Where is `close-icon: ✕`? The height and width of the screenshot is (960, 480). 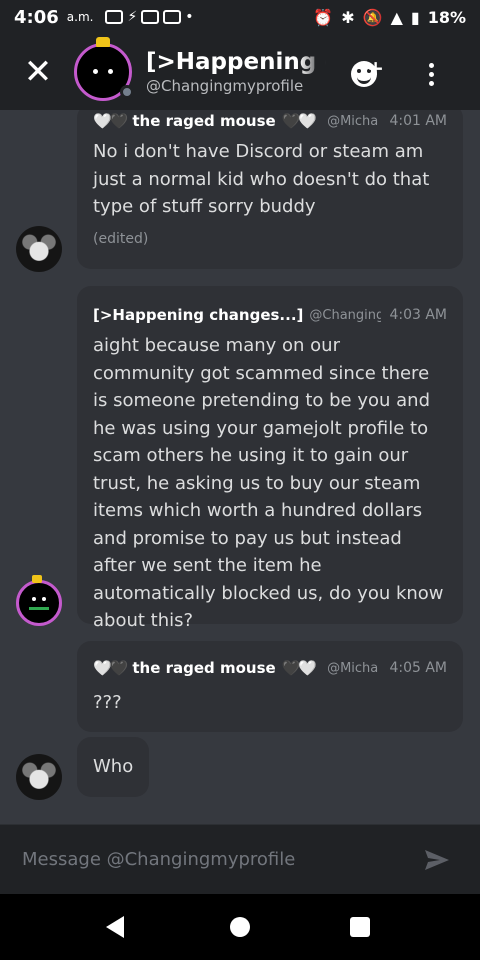 close-icon: ✕ is located at coordinates (38, 72).